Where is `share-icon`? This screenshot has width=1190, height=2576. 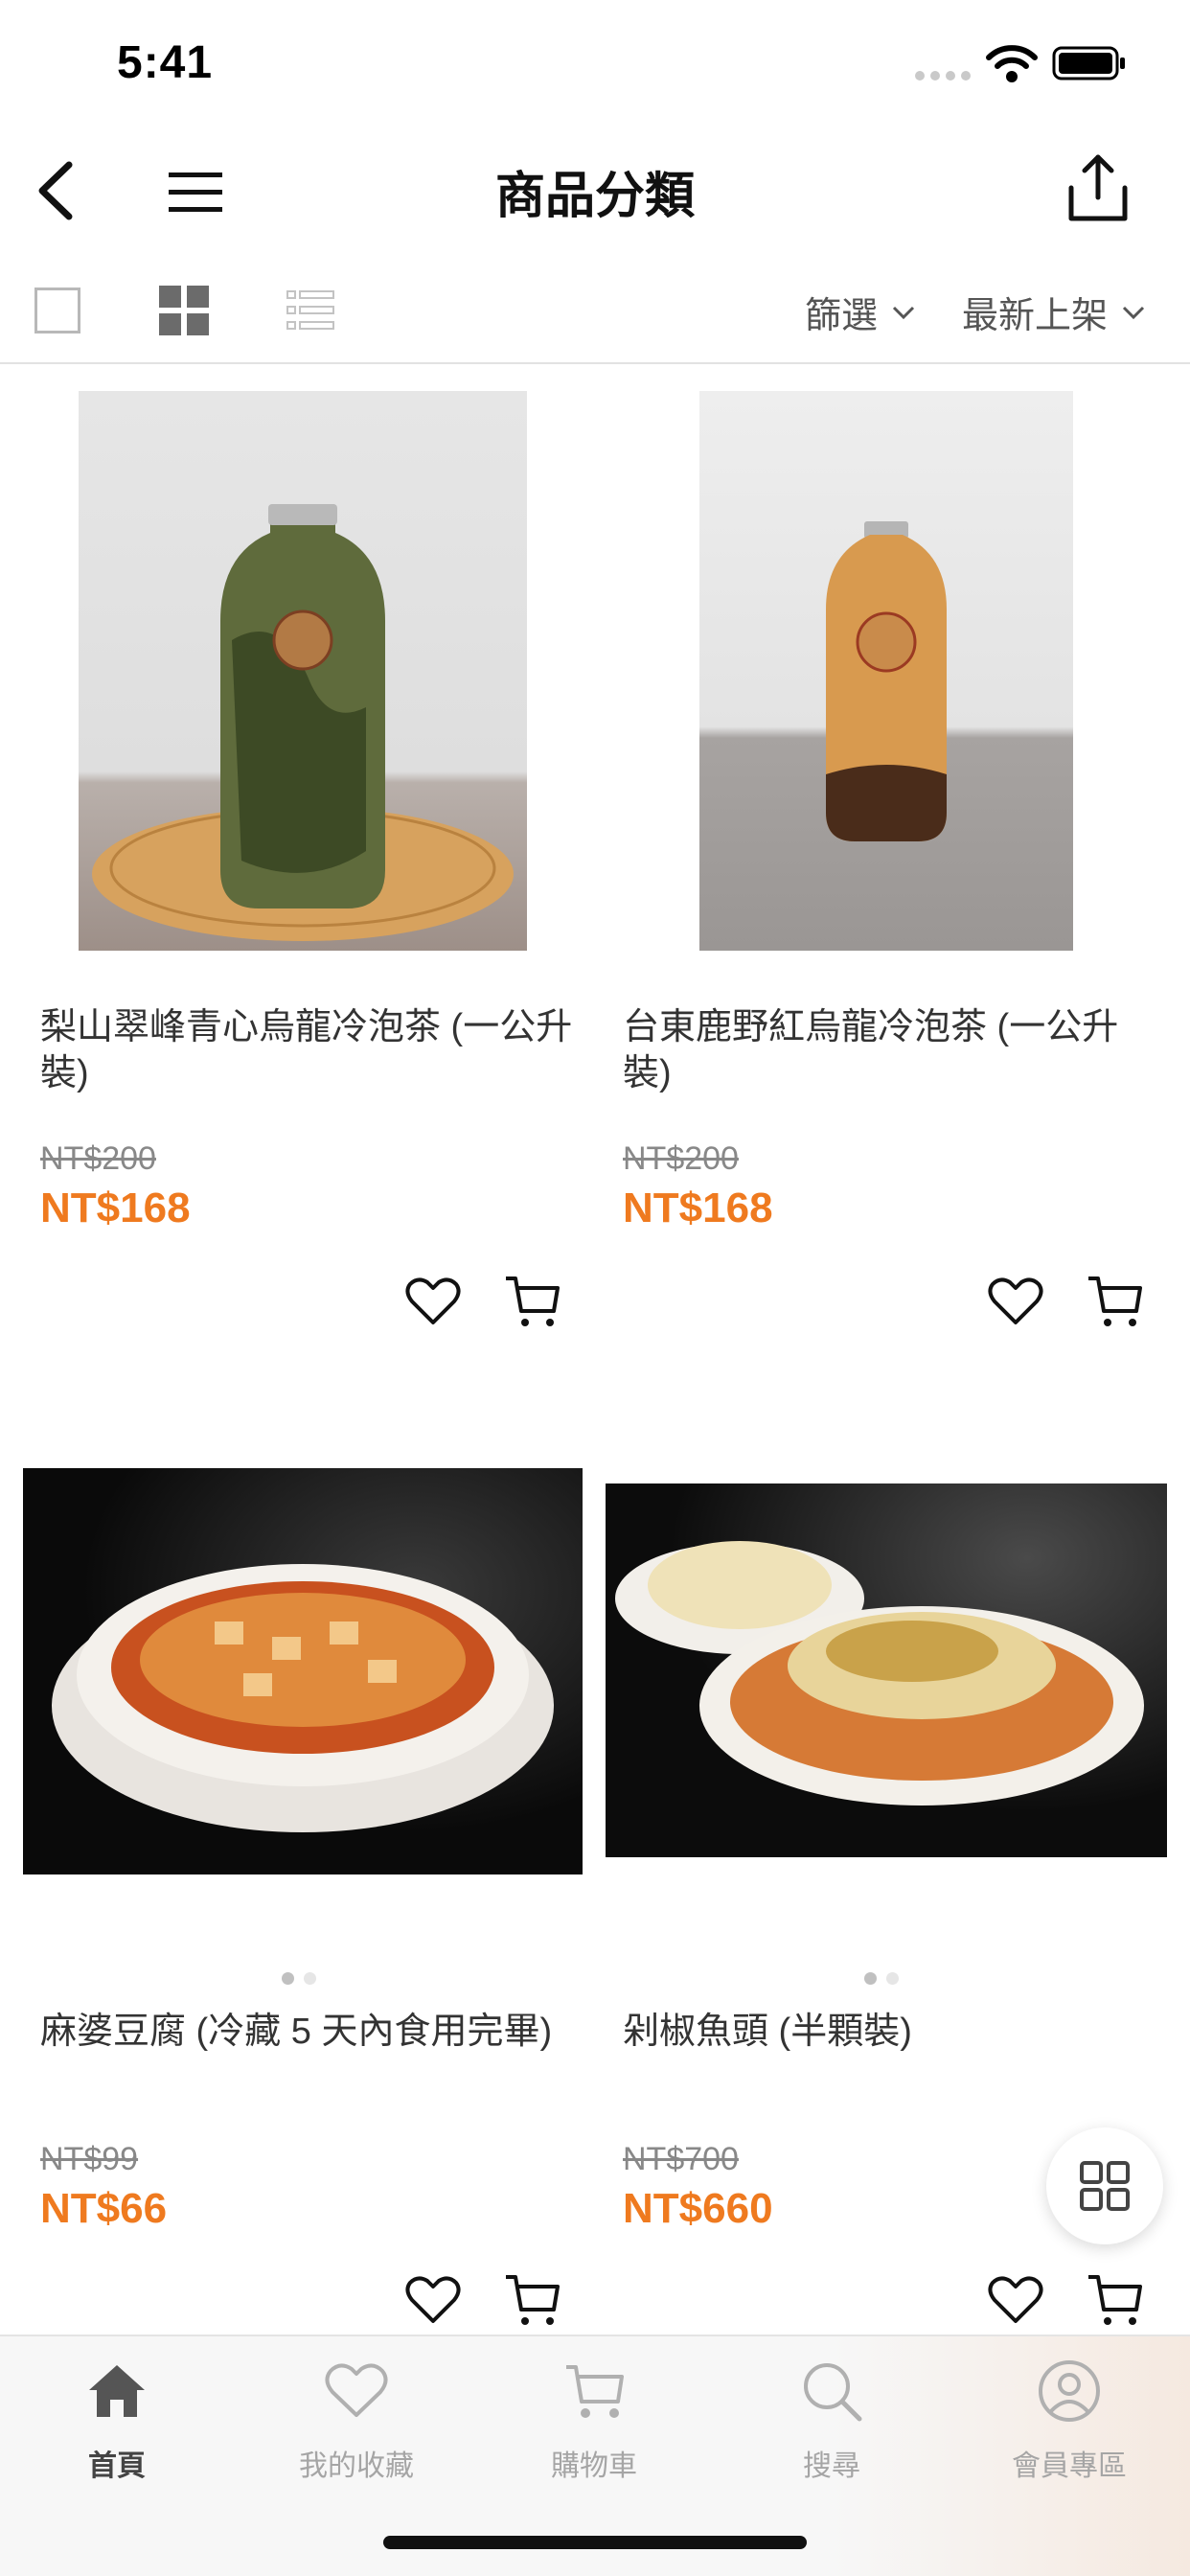
share-icon is located at coordinates (1098, 187).